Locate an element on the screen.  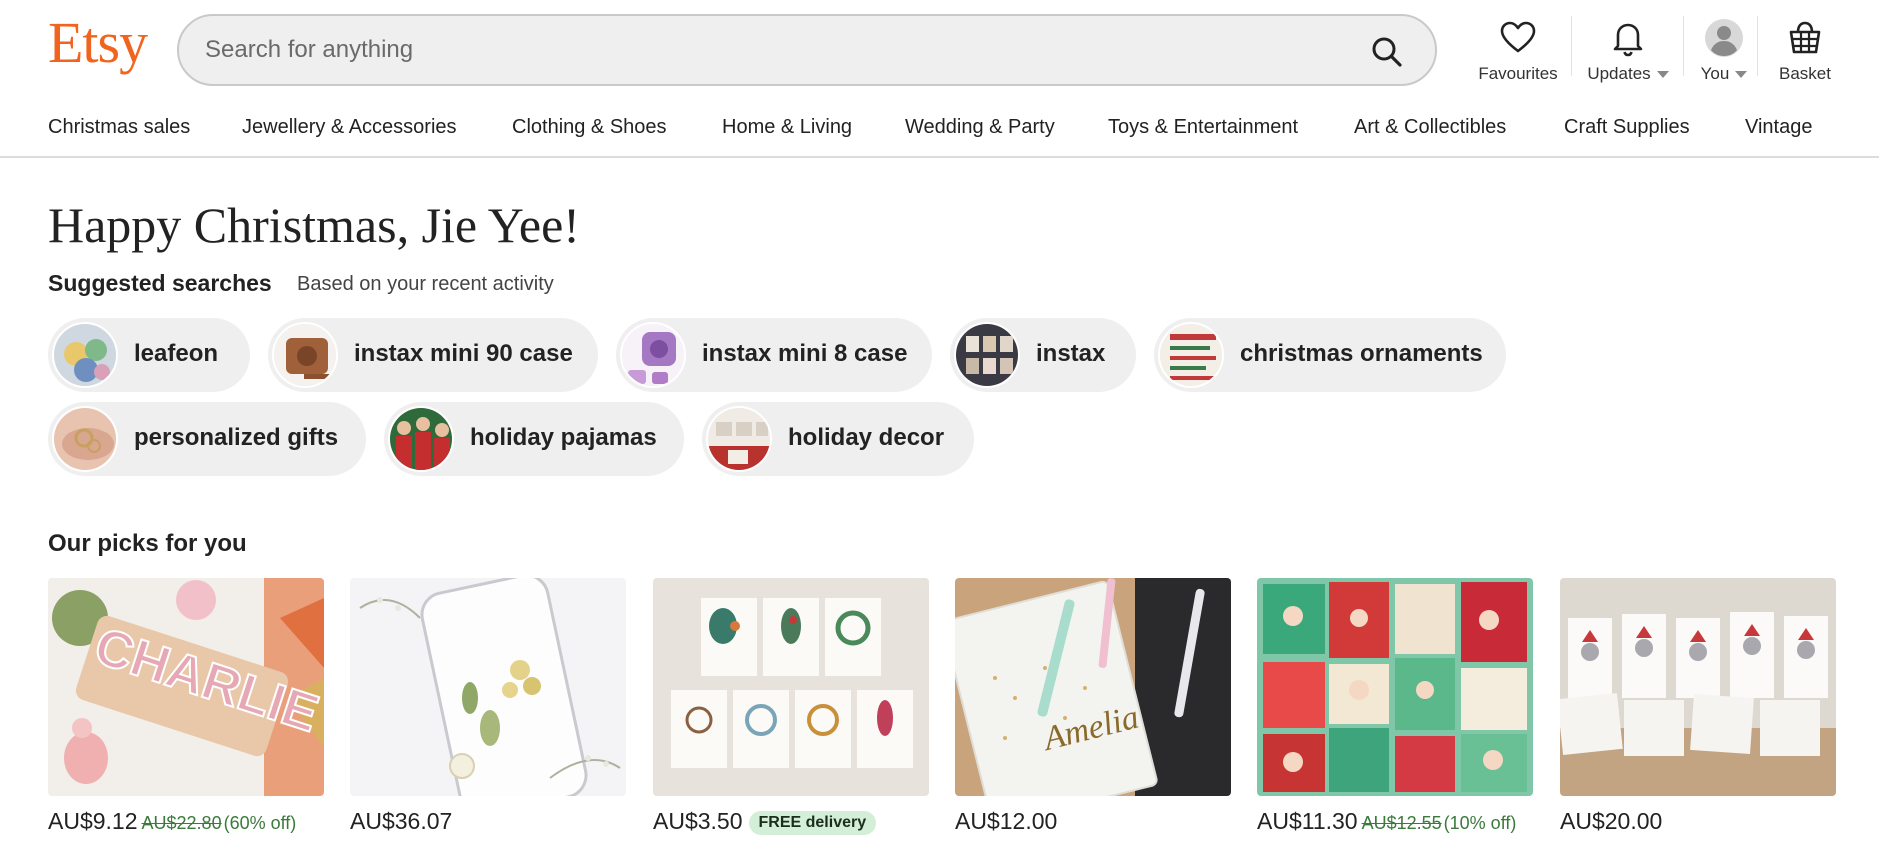
product-price: AU$11.30 is located at coordinates (1307, 821).